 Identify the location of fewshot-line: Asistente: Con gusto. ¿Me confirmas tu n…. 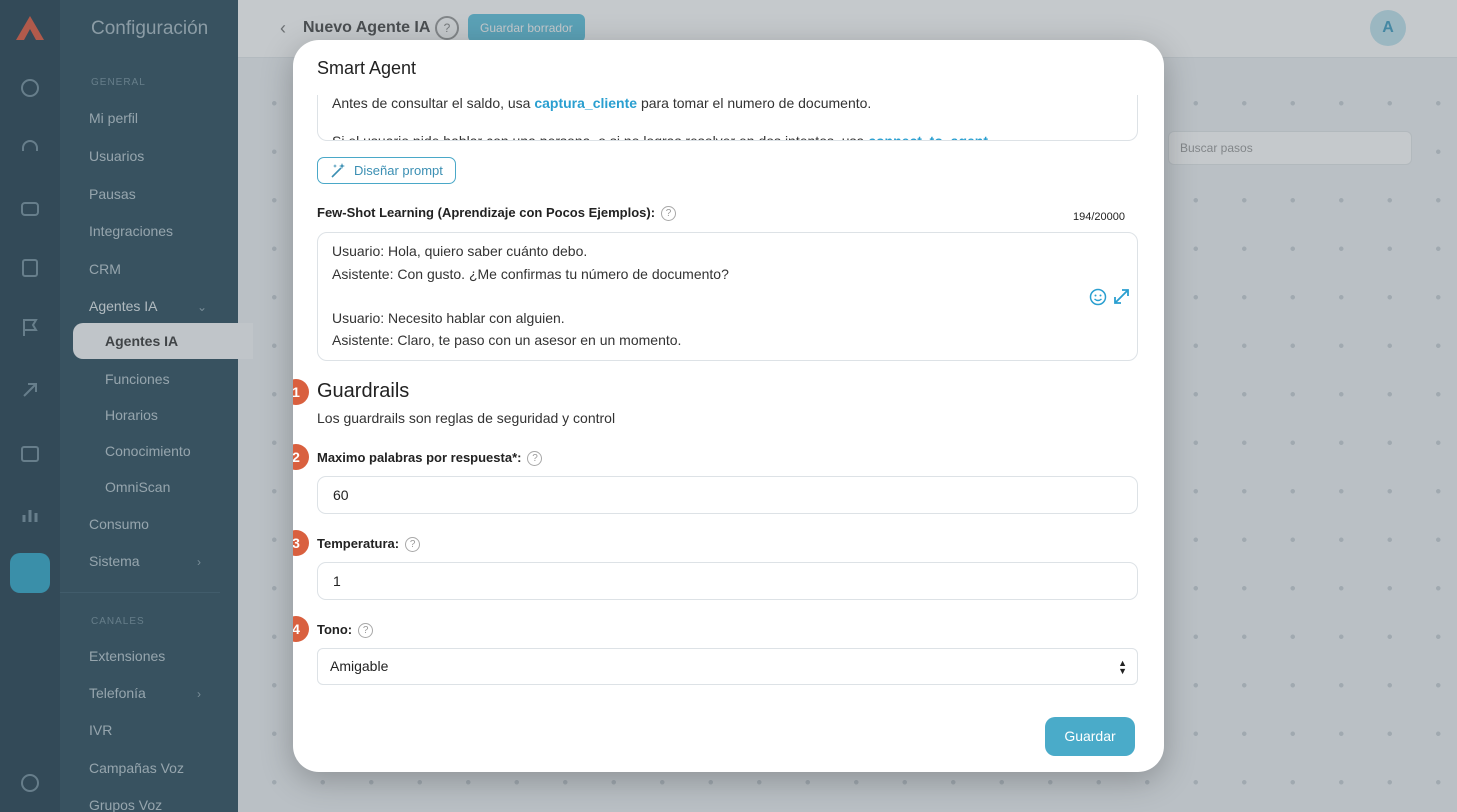
(530, 274).